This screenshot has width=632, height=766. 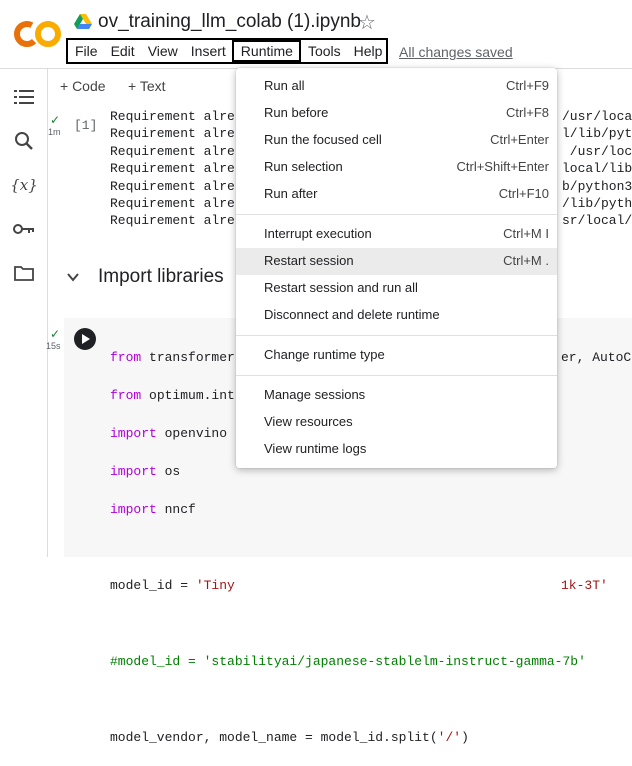 What do you see at coordinates (54, 132) in the screenshot?
I see `cell-exec-time: 1m` at bounding box center [54, 132].